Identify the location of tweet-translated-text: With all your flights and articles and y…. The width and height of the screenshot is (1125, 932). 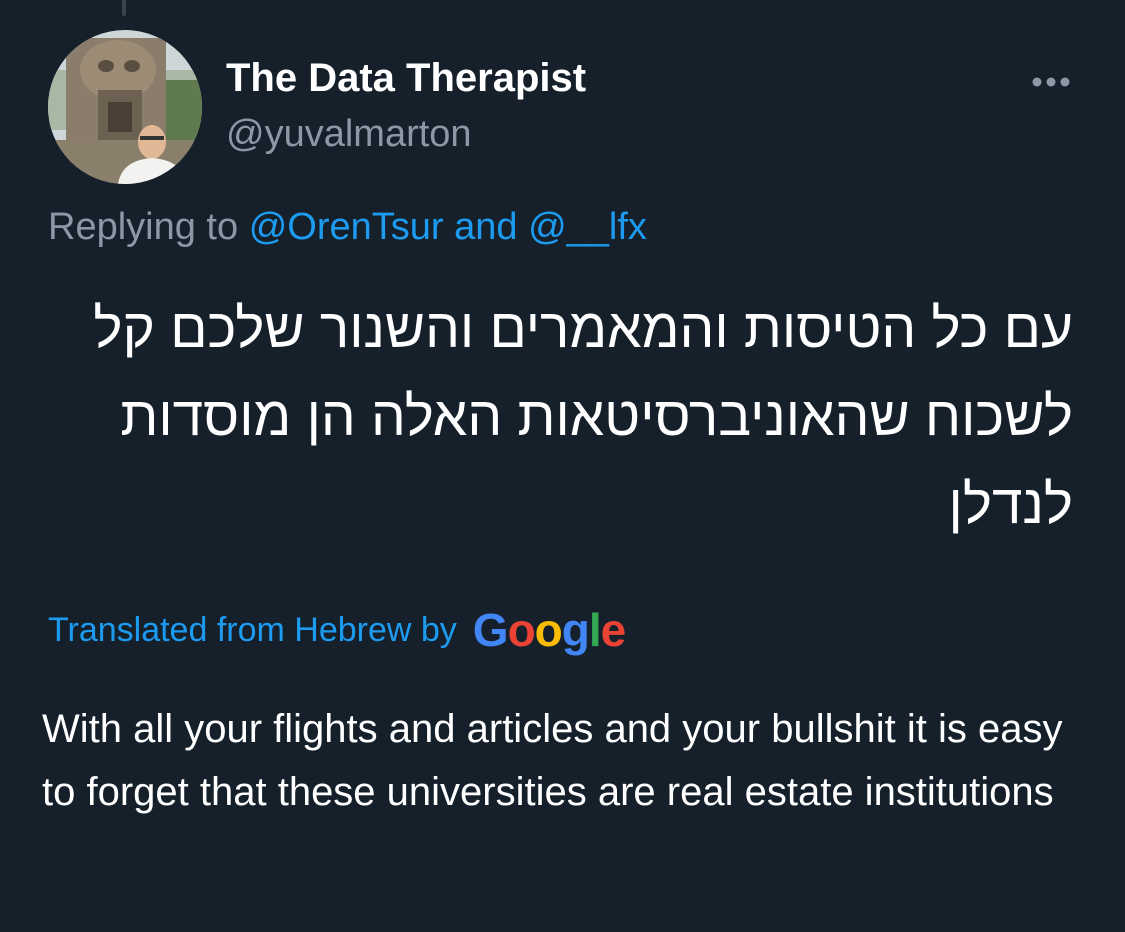
(552, 760).